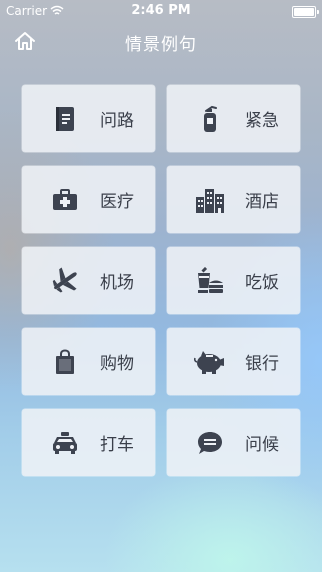 The image size is (322, 572). I want to click on tile-bank: 银行, so click(233, 361).